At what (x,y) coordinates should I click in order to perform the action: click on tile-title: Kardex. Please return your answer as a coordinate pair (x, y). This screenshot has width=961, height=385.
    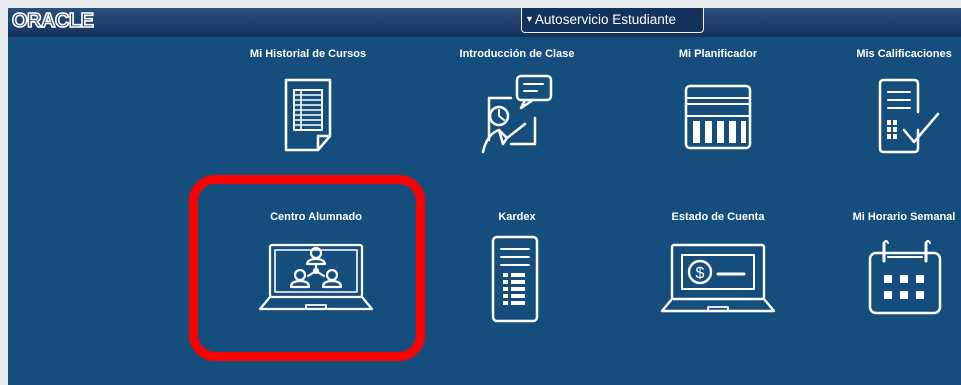
    Looking at the image, I should click on (517, 217).